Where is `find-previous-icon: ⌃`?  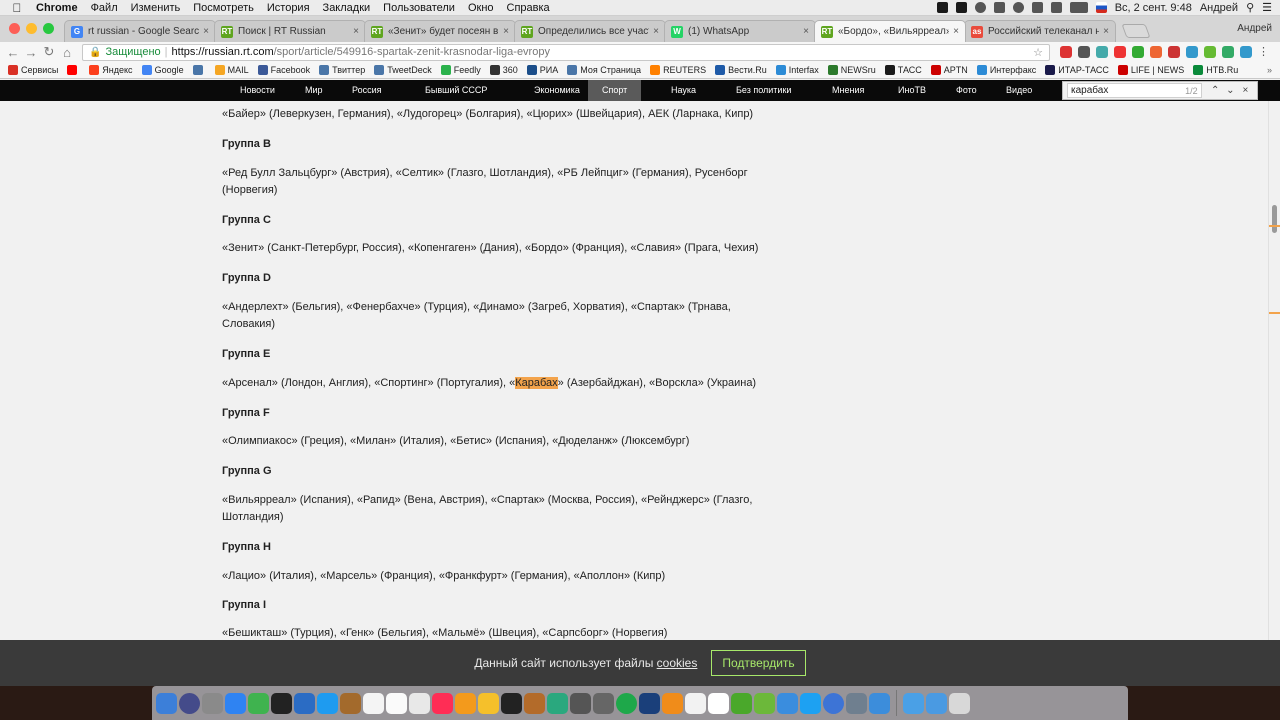
find-previous-icon: ⌃ is located at coordinates (1215, 90).